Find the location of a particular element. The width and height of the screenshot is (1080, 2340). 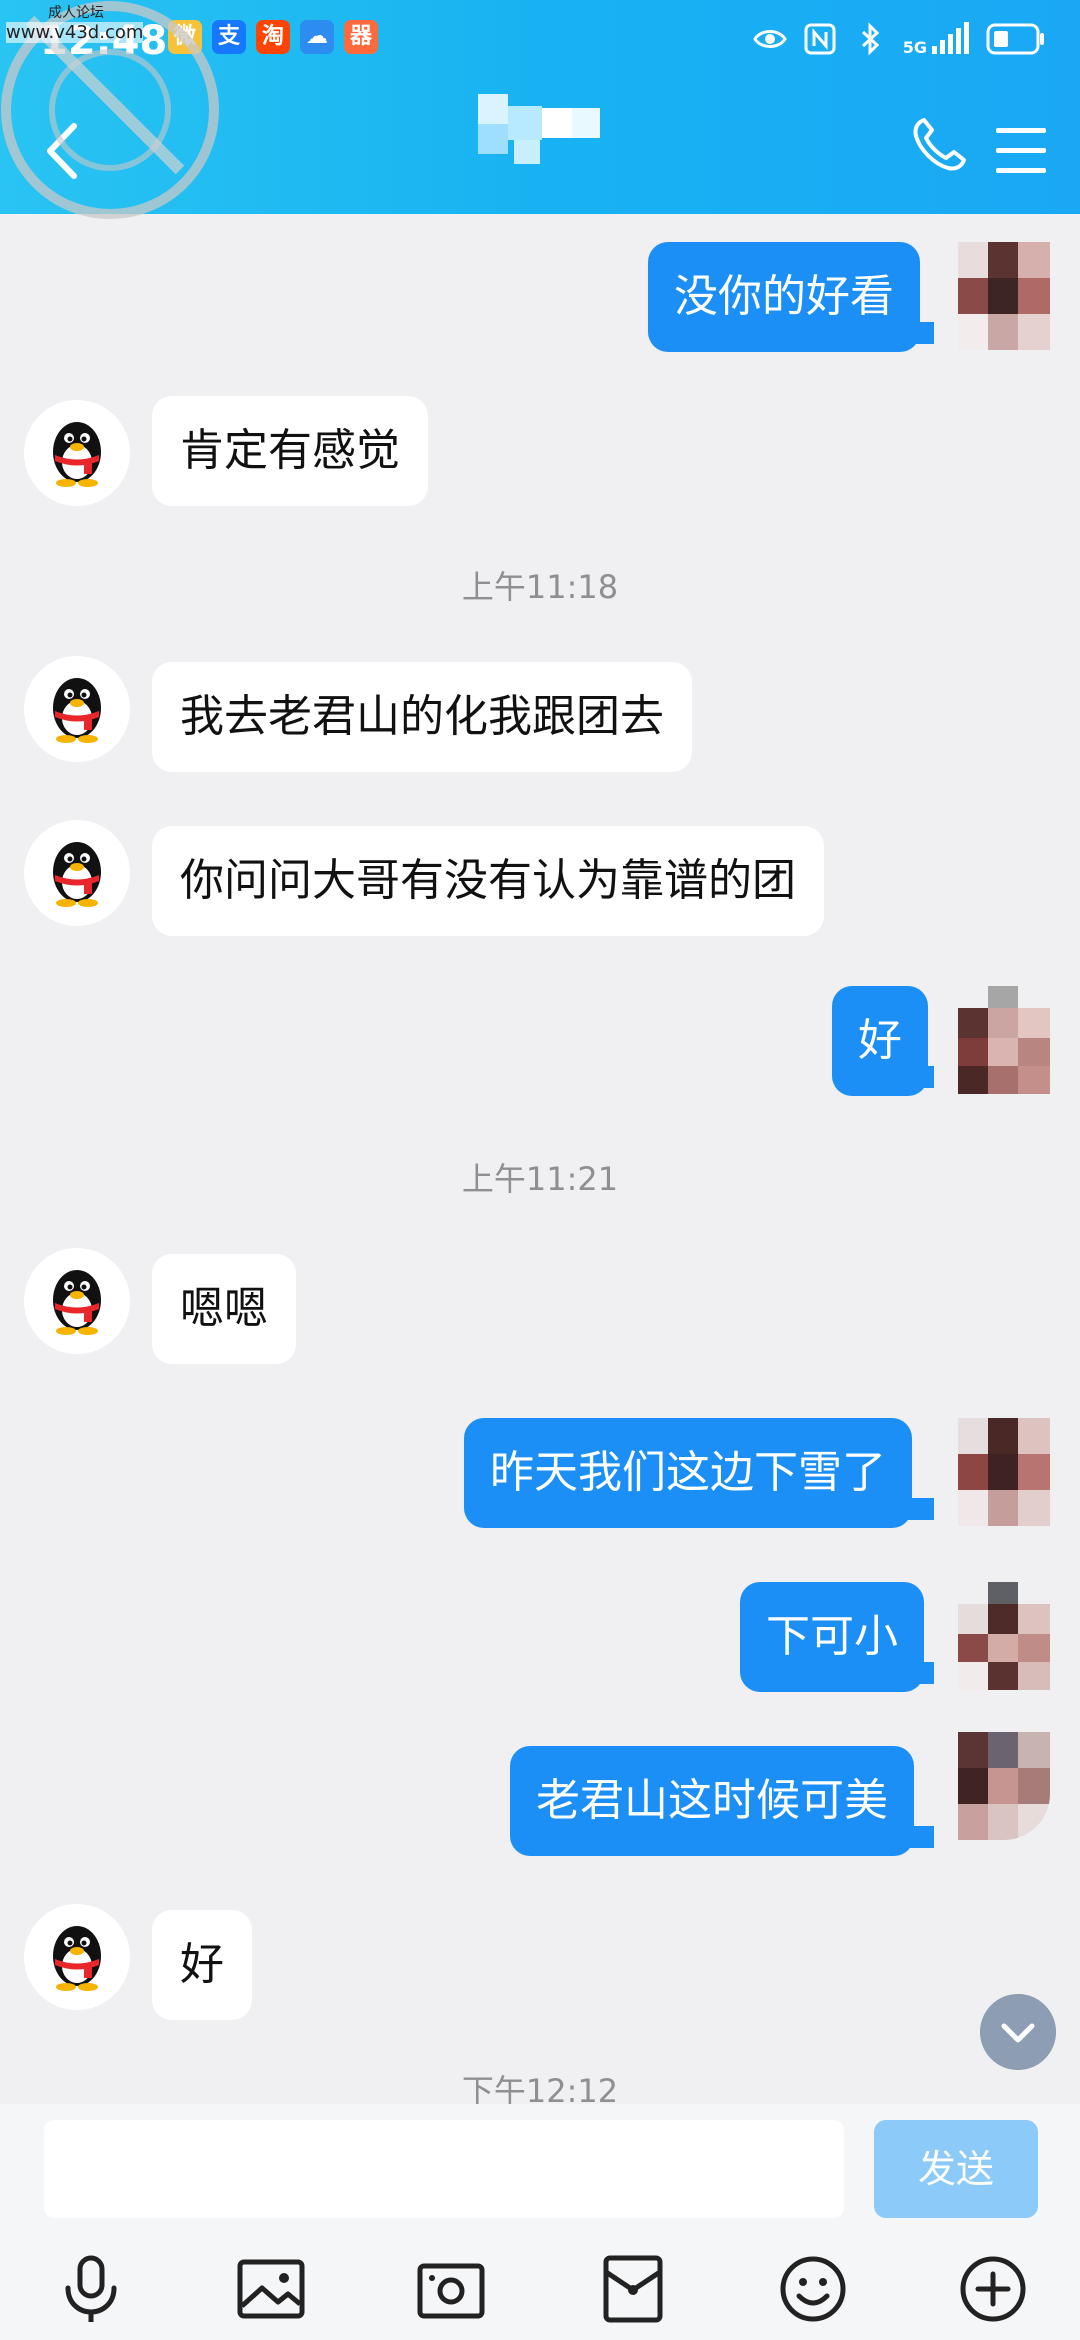

message-bubble-incoming: 肯定有感觉 is located at coordinates (290, 451).